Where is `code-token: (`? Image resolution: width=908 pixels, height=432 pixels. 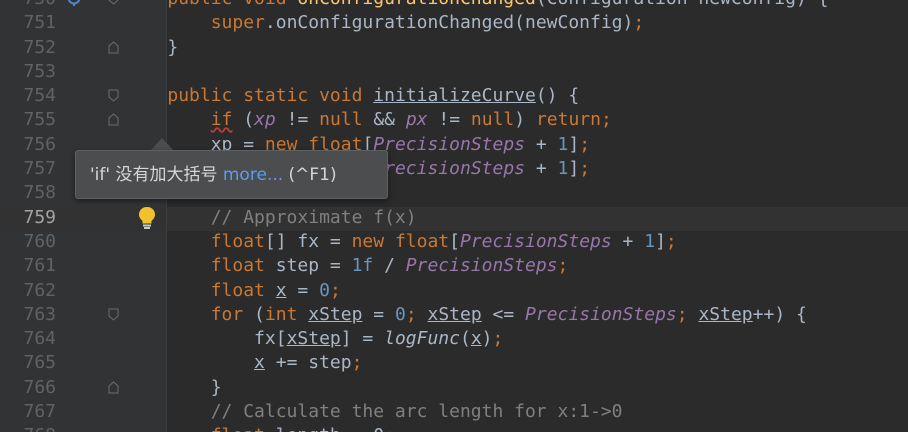
code-token: ( is located at coordinates (243, 120).